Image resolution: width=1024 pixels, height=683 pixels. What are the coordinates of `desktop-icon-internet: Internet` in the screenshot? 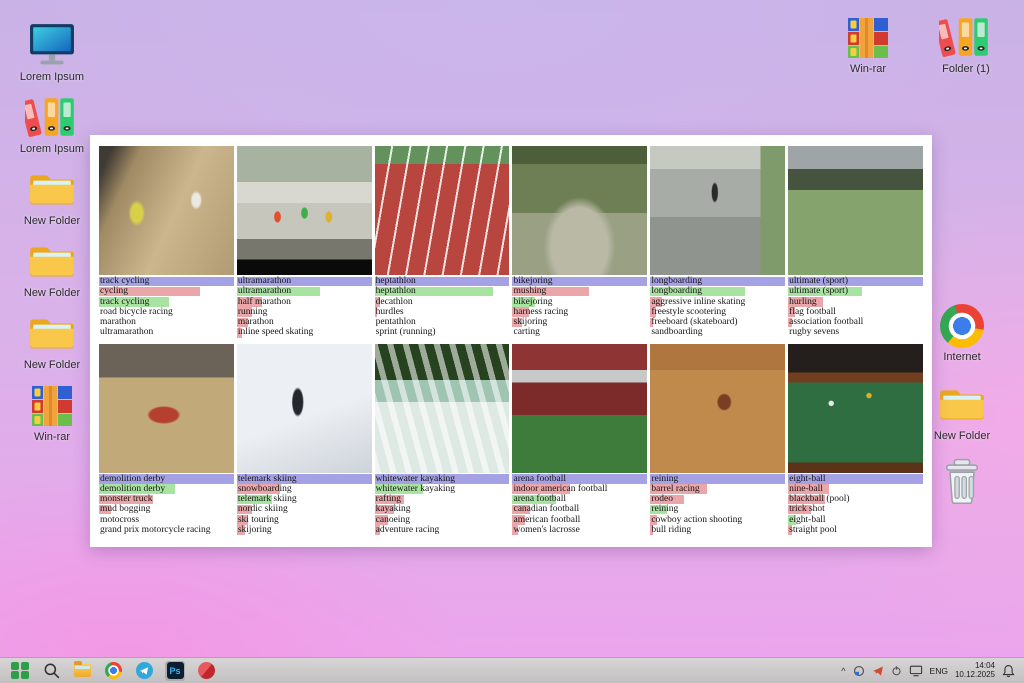 It's located at (962, 331).